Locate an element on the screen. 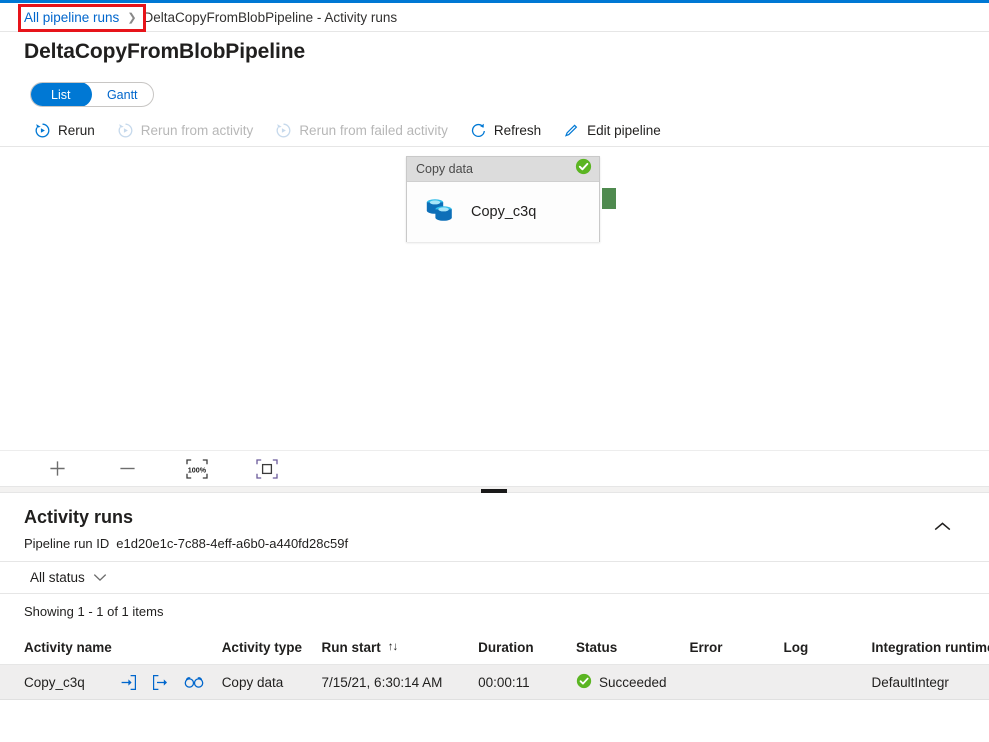  edit-pipeline-button: Edit pipeline is located at coordinates (612, 130).